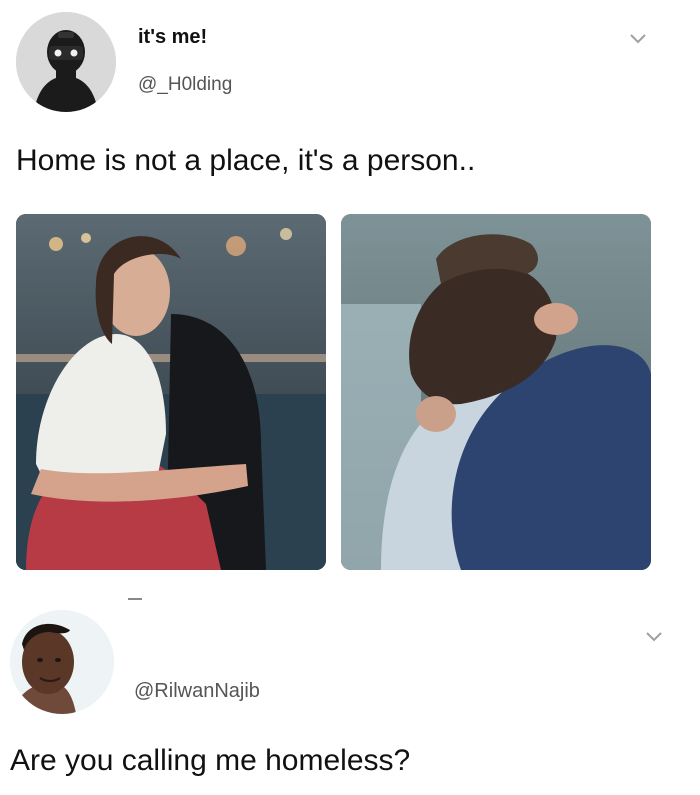 This screenshot has width=700, height=795. I want to click on user-handle: @RilwanNajib, so click(197, 691).